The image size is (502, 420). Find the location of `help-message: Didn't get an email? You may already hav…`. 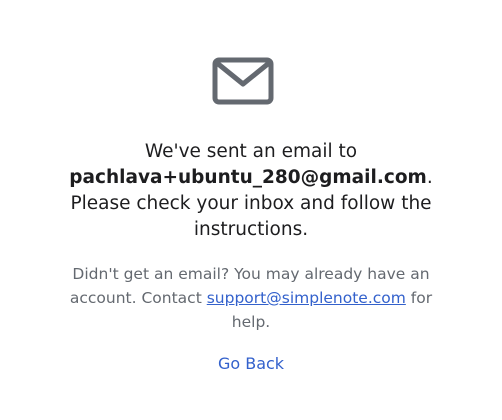

help-message: Didn't get an email? You may already hav… is located at coordinates (251, 298).